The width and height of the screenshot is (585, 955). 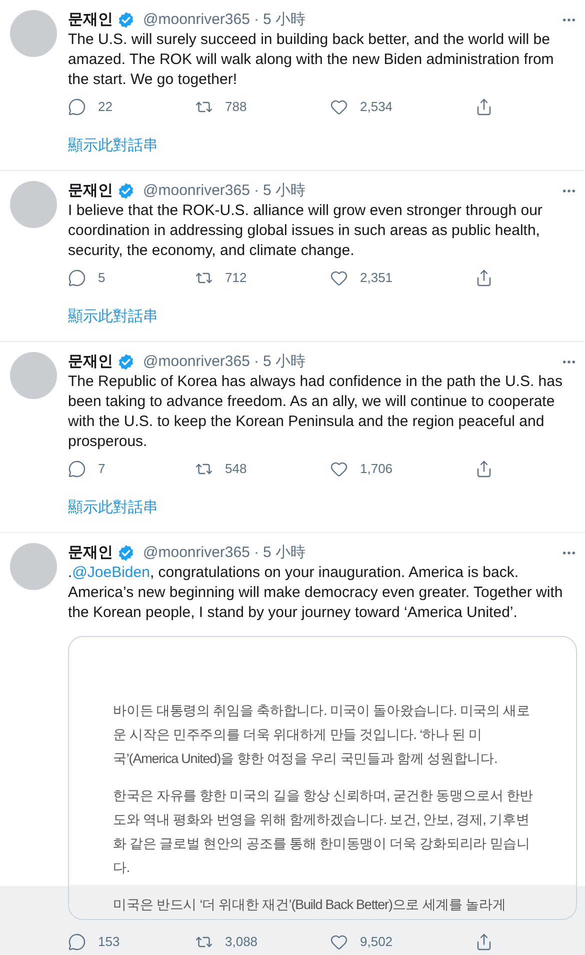 I want to click on count-label: 2,534, so click(x=376, y=107).